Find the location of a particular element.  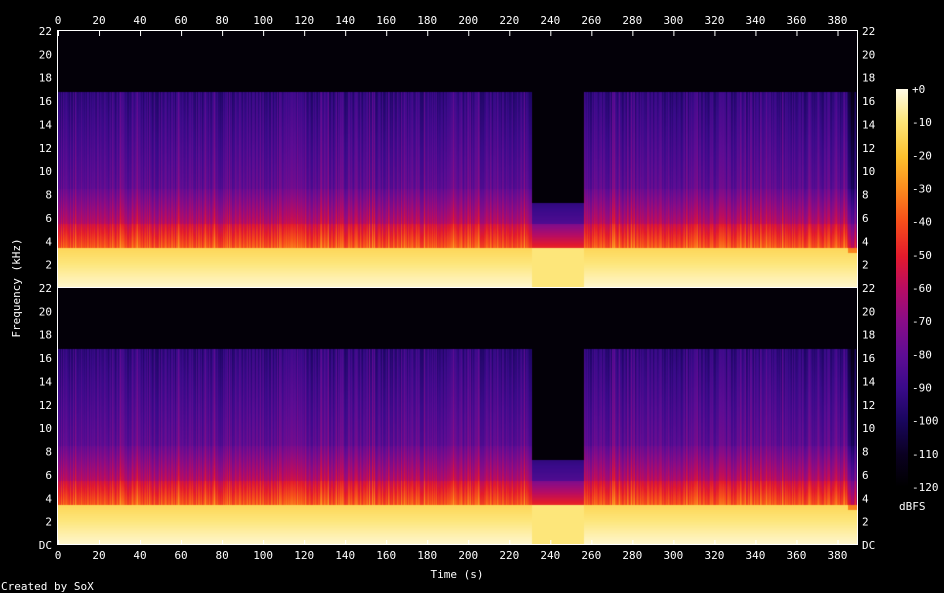

colorbar-tick-label: -20 is located at coordinates (922, 155).